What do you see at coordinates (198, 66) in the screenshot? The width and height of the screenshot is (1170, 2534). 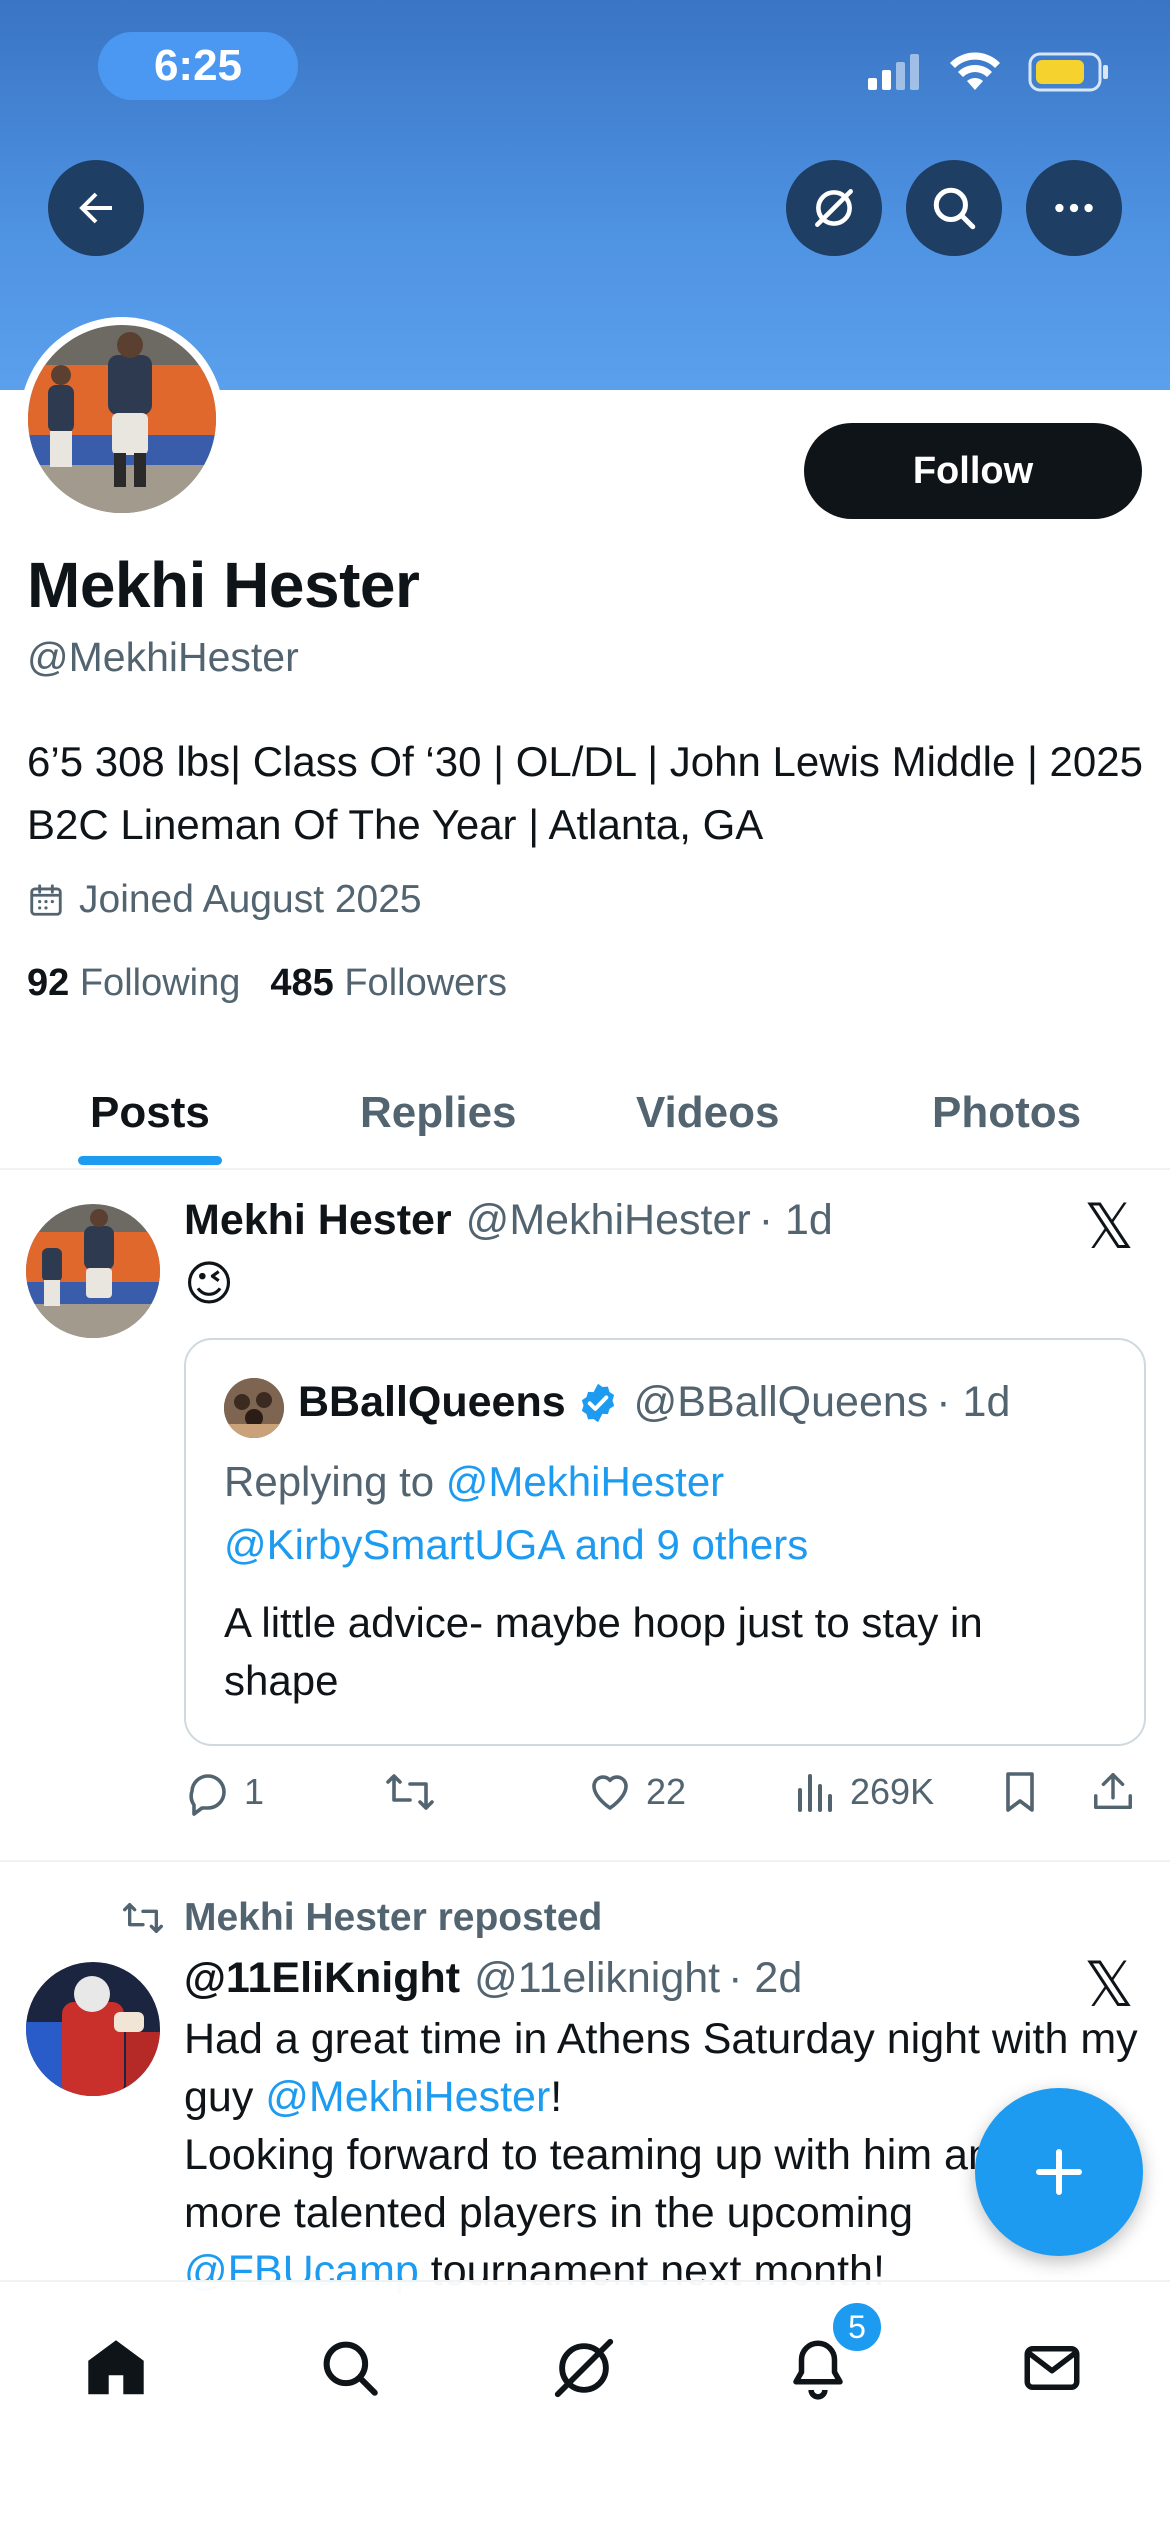 I see `status-time: 6:25` at bounding box center [198, 66].